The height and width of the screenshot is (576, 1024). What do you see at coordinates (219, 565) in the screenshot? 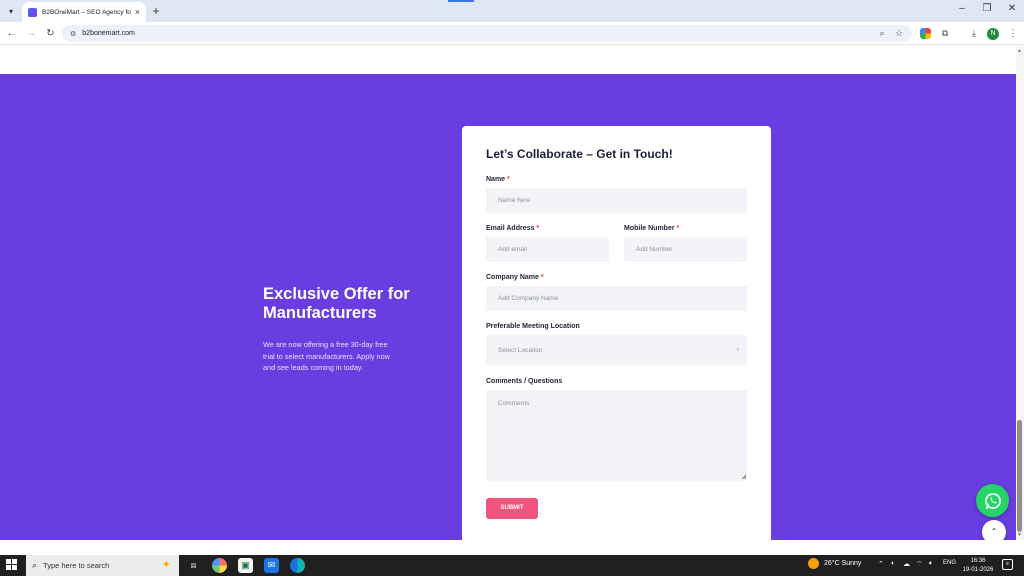
I see `copilot-app-icon` at bounding box center [219, 565].